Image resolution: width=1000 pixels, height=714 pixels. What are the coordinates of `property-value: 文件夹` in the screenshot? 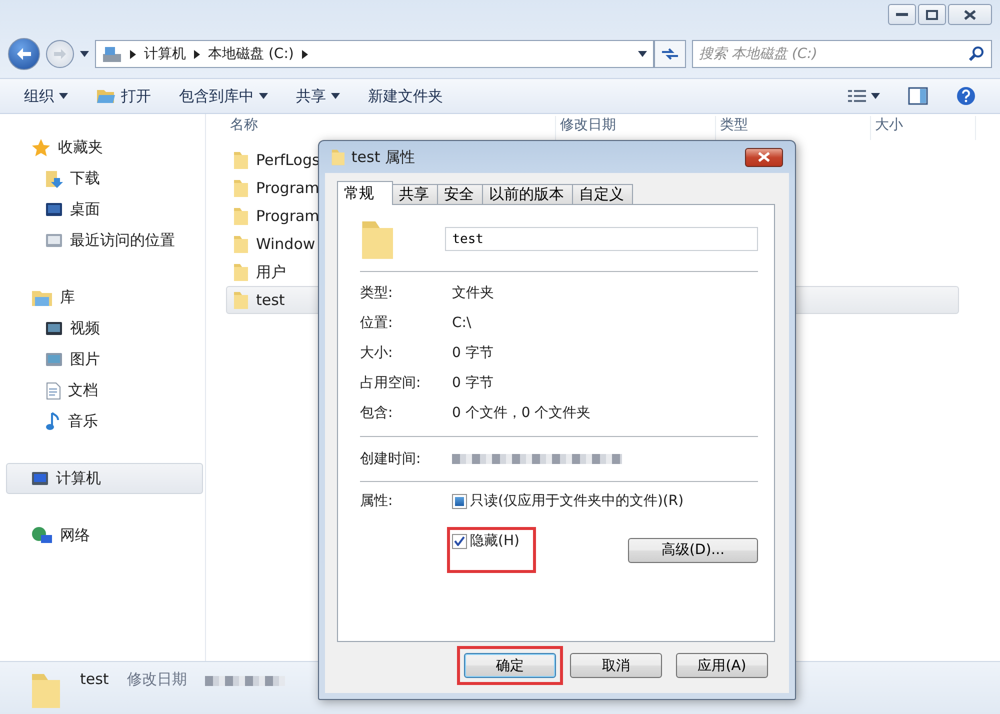 It's located at (473, 293).